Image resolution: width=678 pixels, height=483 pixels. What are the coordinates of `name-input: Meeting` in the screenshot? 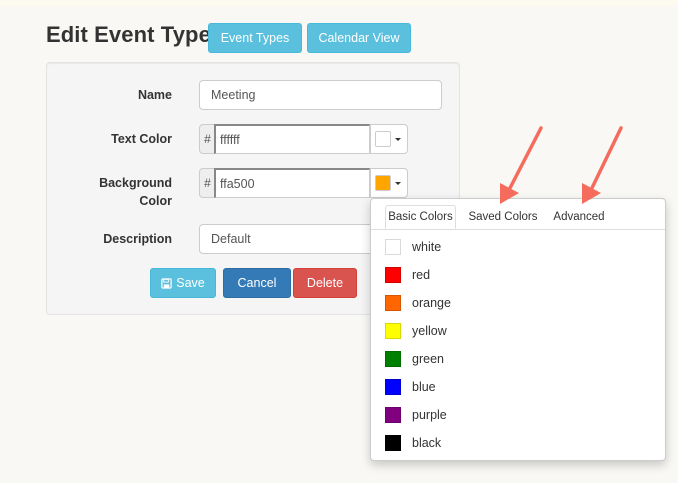 It's located at (320, 95).